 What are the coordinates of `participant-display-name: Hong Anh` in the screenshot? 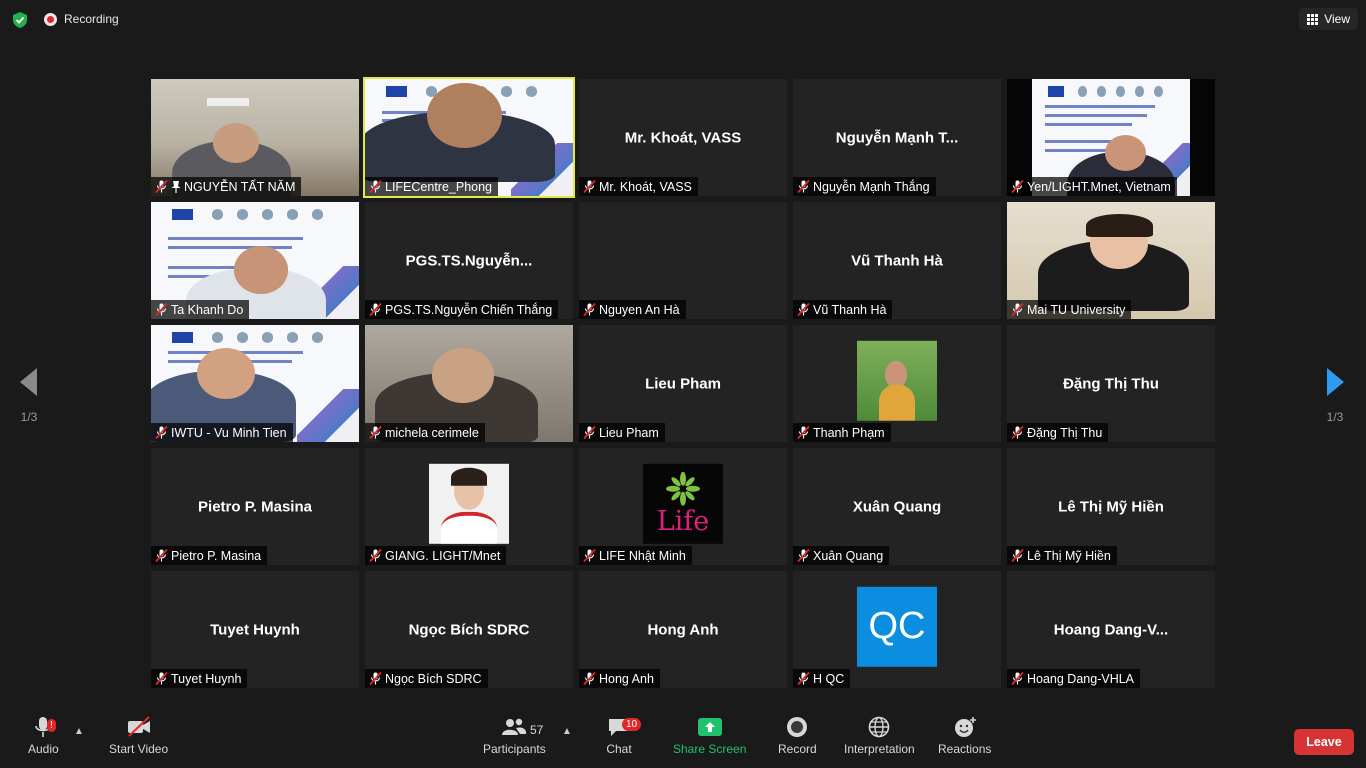 It's located at (683, 629).